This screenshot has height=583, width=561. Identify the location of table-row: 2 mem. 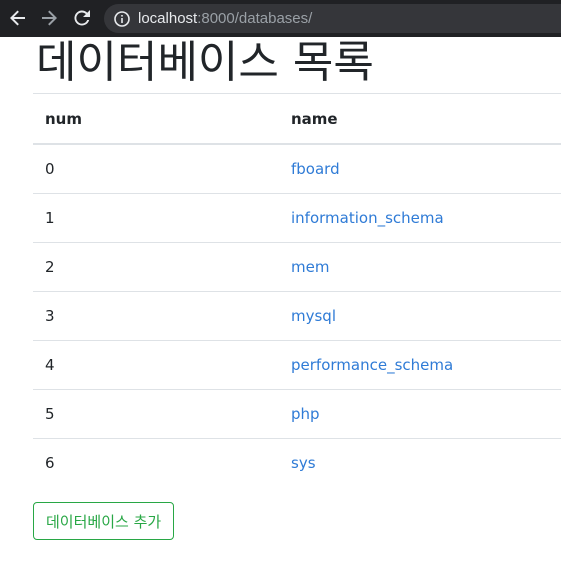
(297, 267).